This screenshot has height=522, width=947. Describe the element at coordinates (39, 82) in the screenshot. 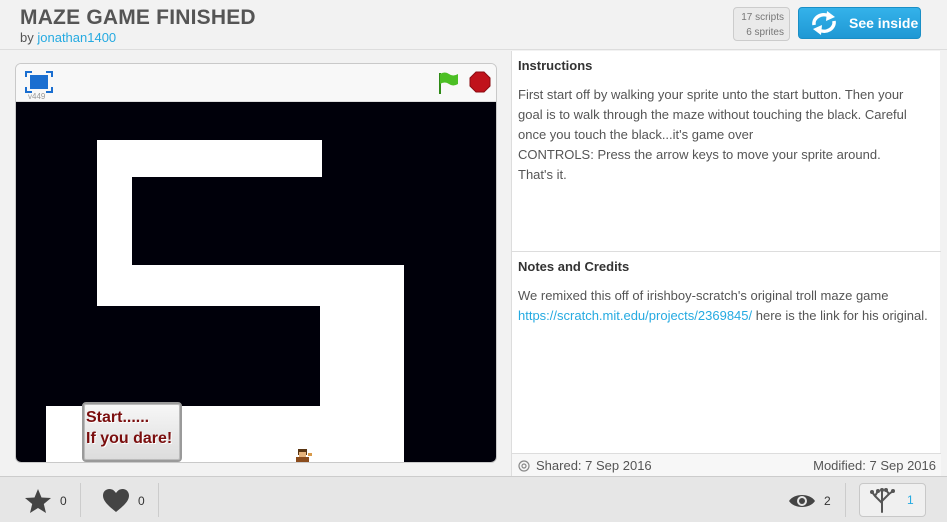

I see `fullscreen-icon` at that location.